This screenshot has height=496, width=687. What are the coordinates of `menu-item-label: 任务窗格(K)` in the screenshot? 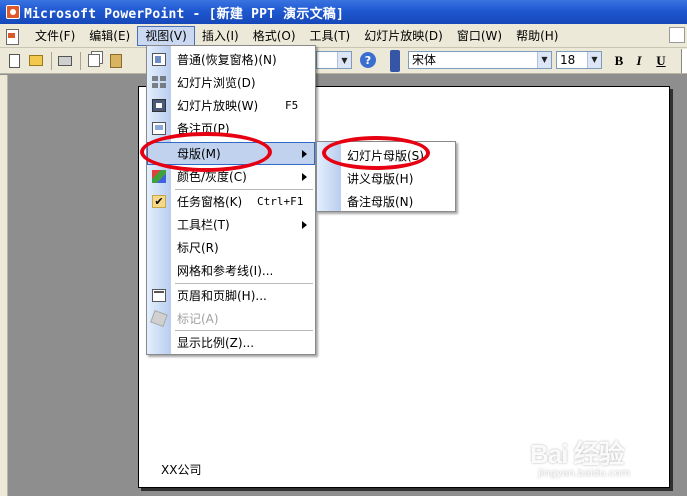 It's located at (210, 202).